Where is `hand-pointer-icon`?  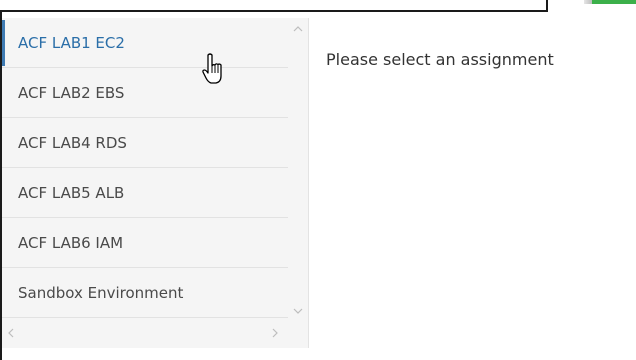
hand-pointer-icon is located at coordinates (212, 68).